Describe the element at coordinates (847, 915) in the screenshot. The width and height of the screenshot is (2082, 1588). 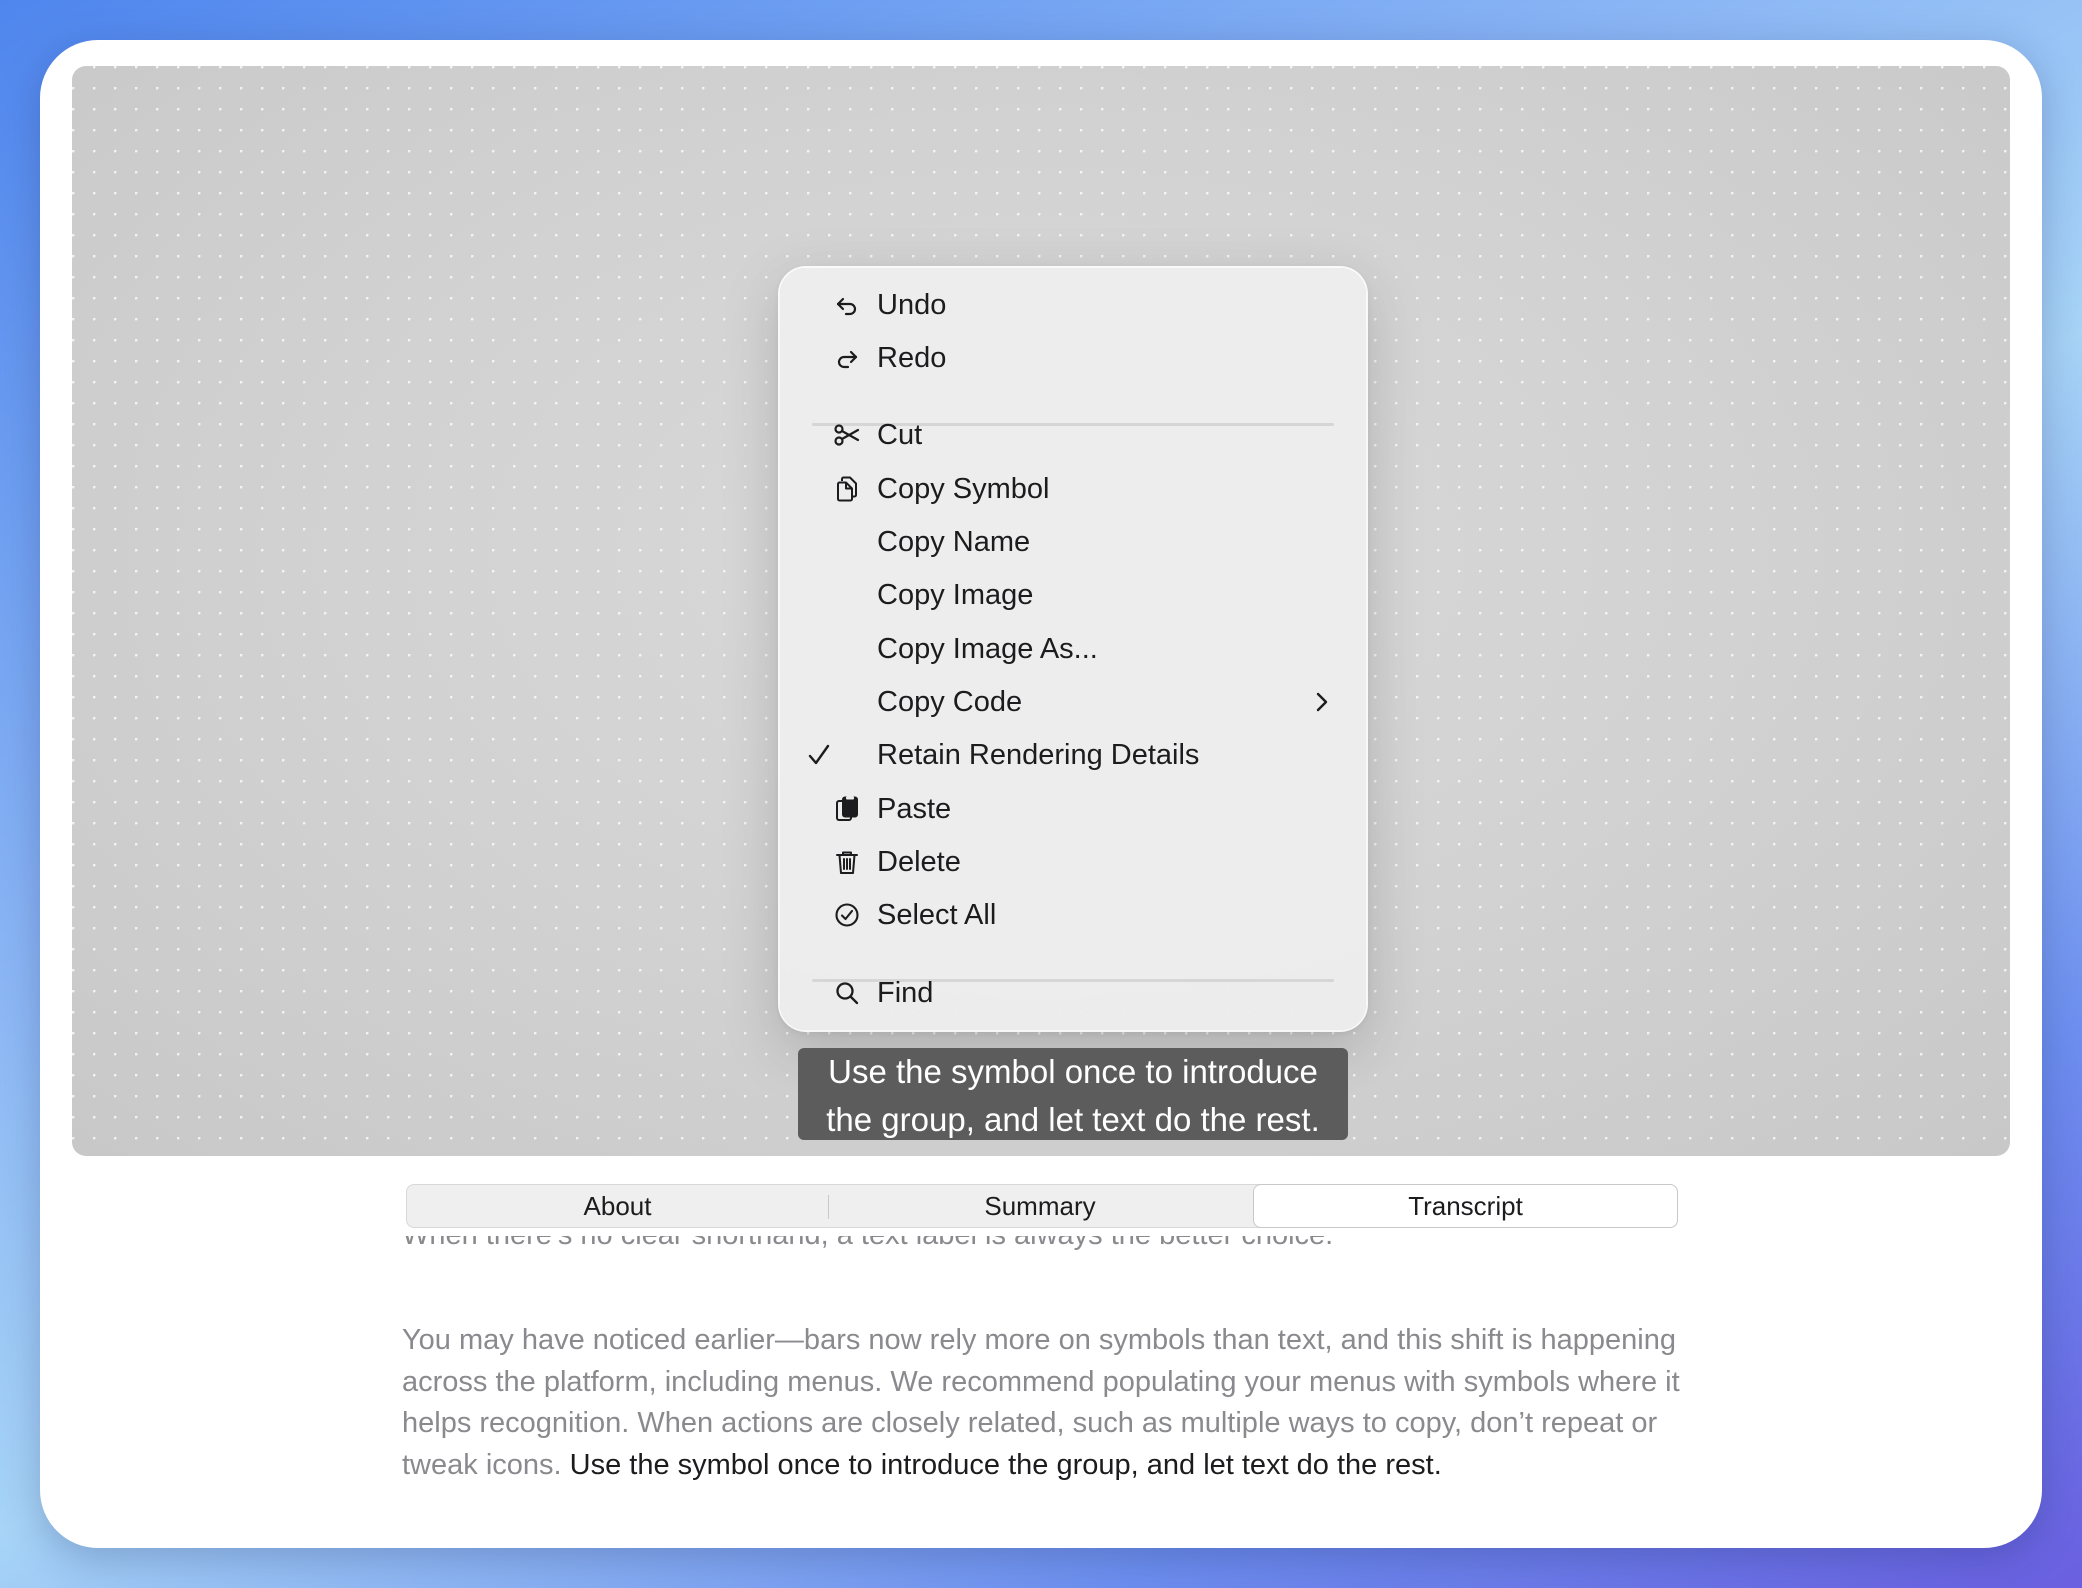
I see `checkmark-circle-icon` at that location.